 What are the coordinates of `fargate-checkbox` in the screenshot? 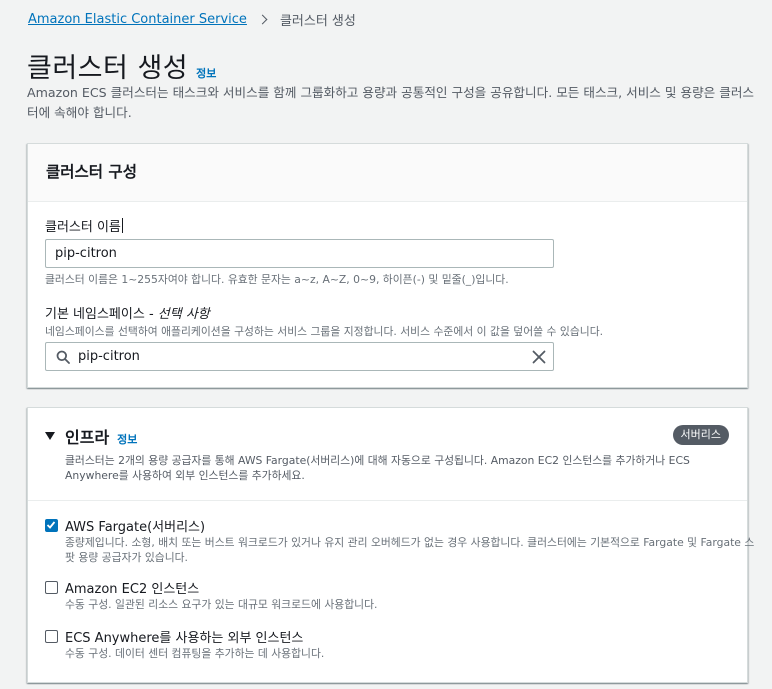 It's located at (51, 525).